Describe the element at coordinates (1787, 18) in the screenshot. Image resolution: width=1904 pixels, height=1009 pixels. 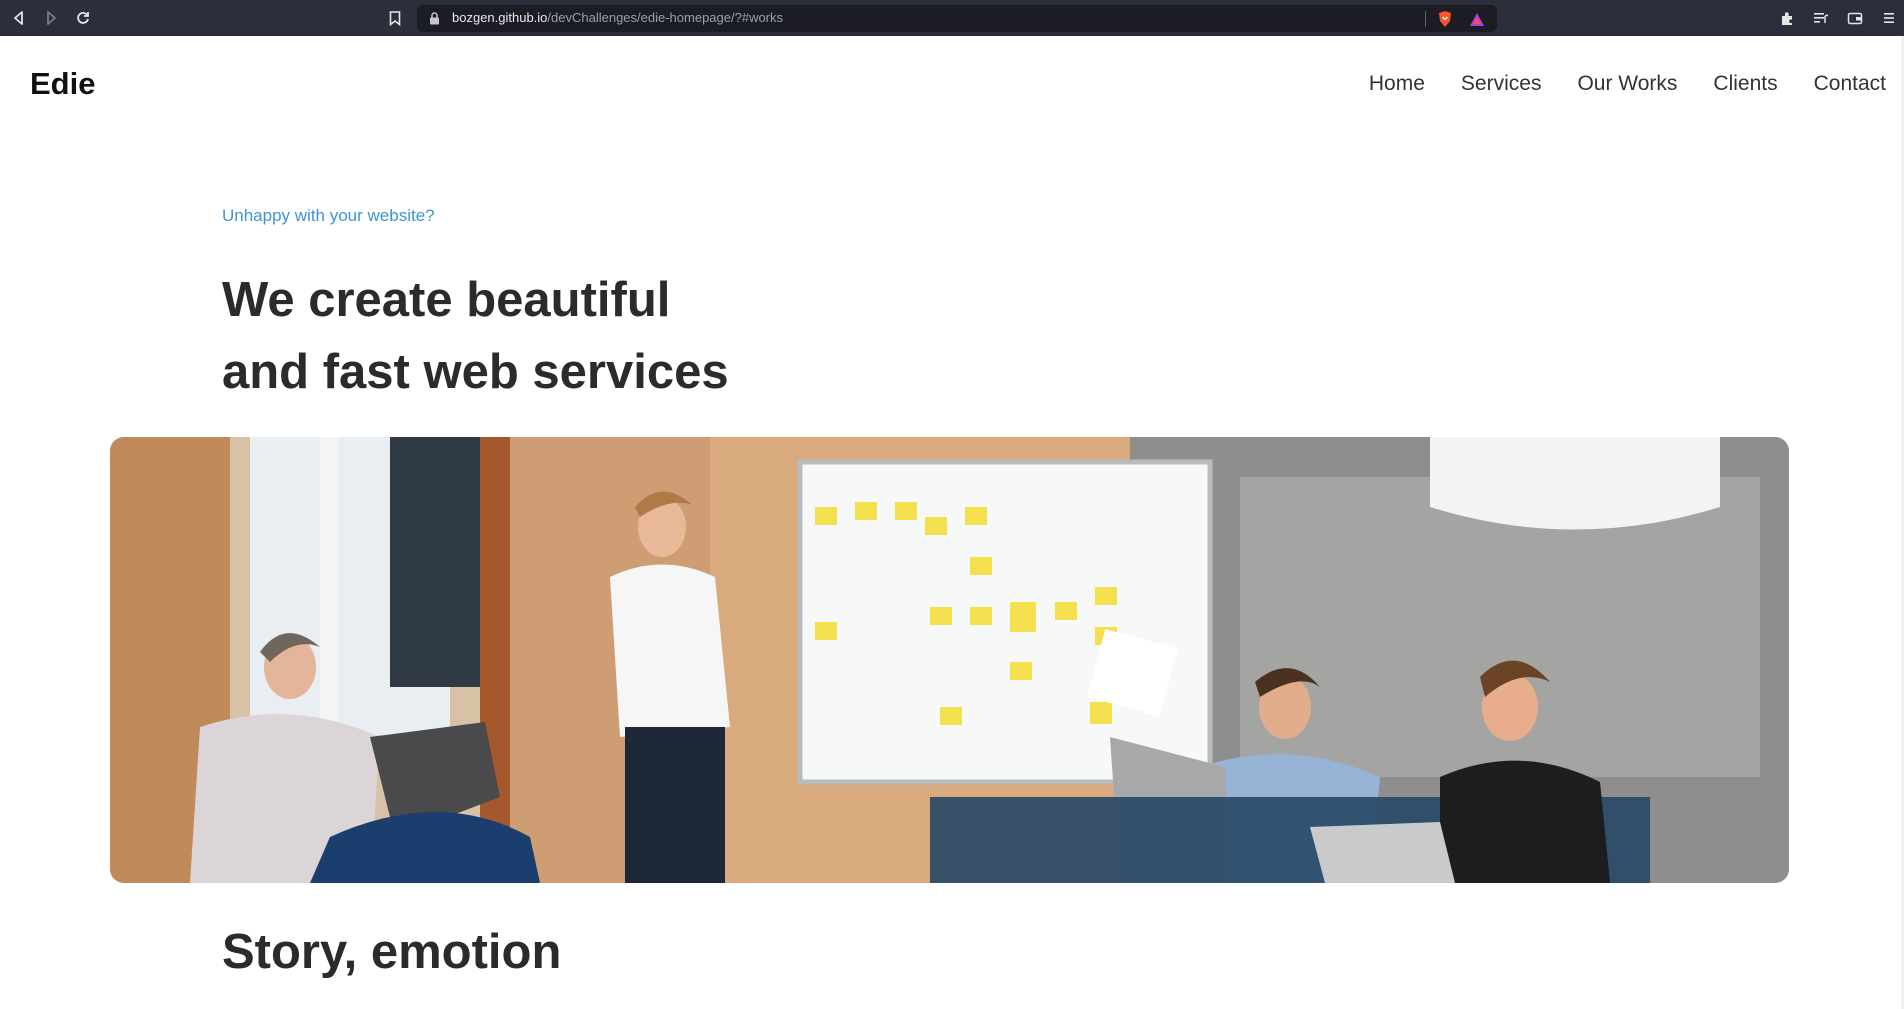
I see `extensions-icon` at that location.